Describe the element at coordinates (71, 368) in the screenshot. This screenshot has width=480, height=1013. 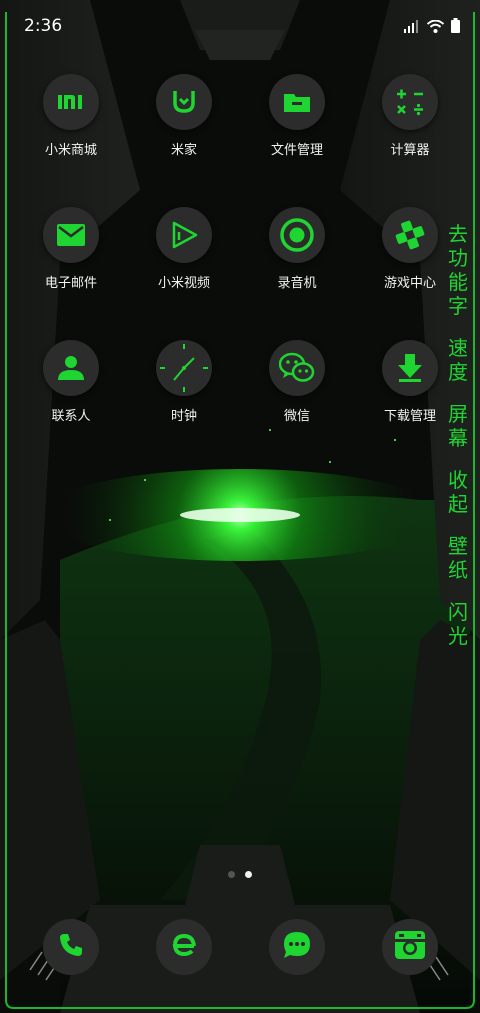
I see `contact-icon` at that location.